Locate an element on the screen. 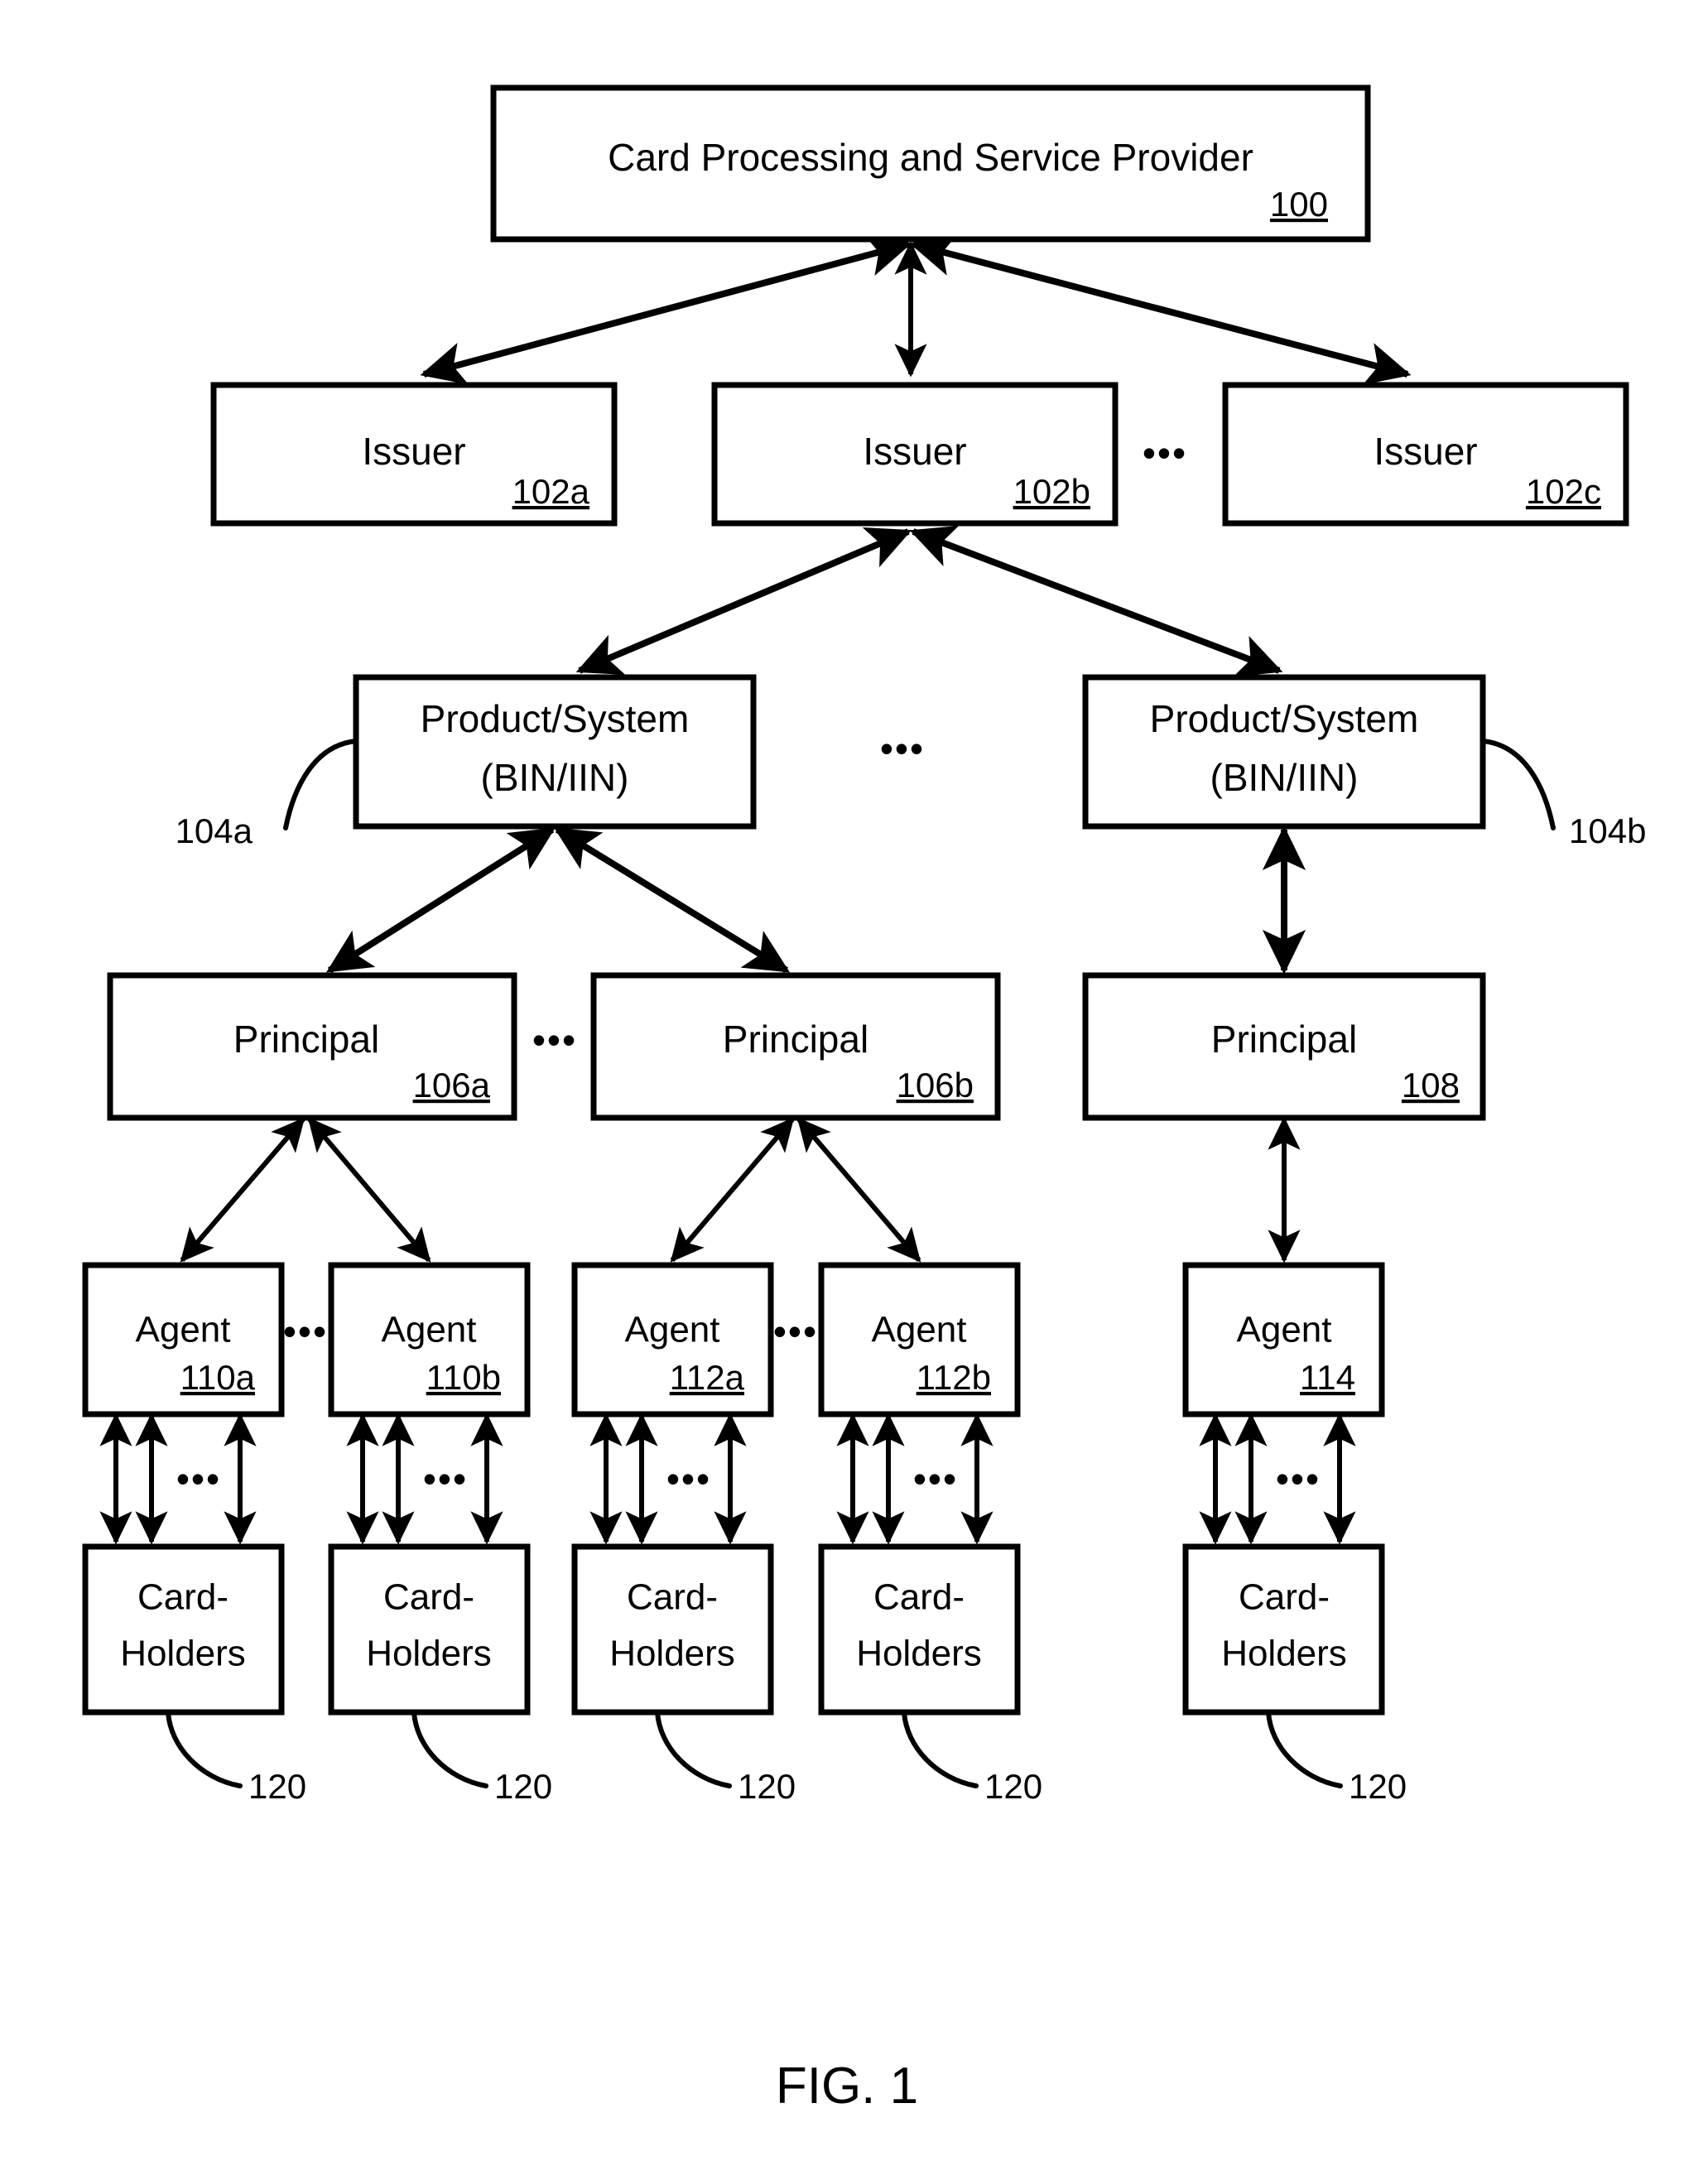 This screenshot has width=1708, height=2161. connector-group-product-a-principals is located at coordinates (558, 900).